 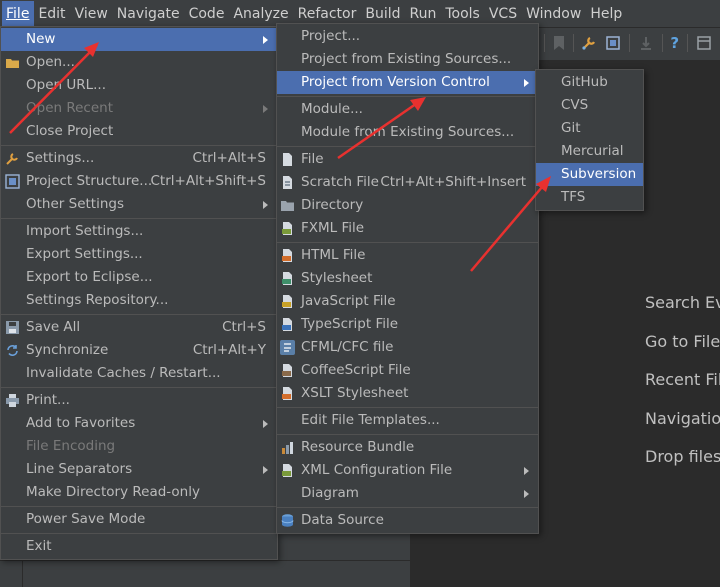 I want to click on menu-item-resource-bundle-label: Resource Bundle, so click(x=358, y=447).